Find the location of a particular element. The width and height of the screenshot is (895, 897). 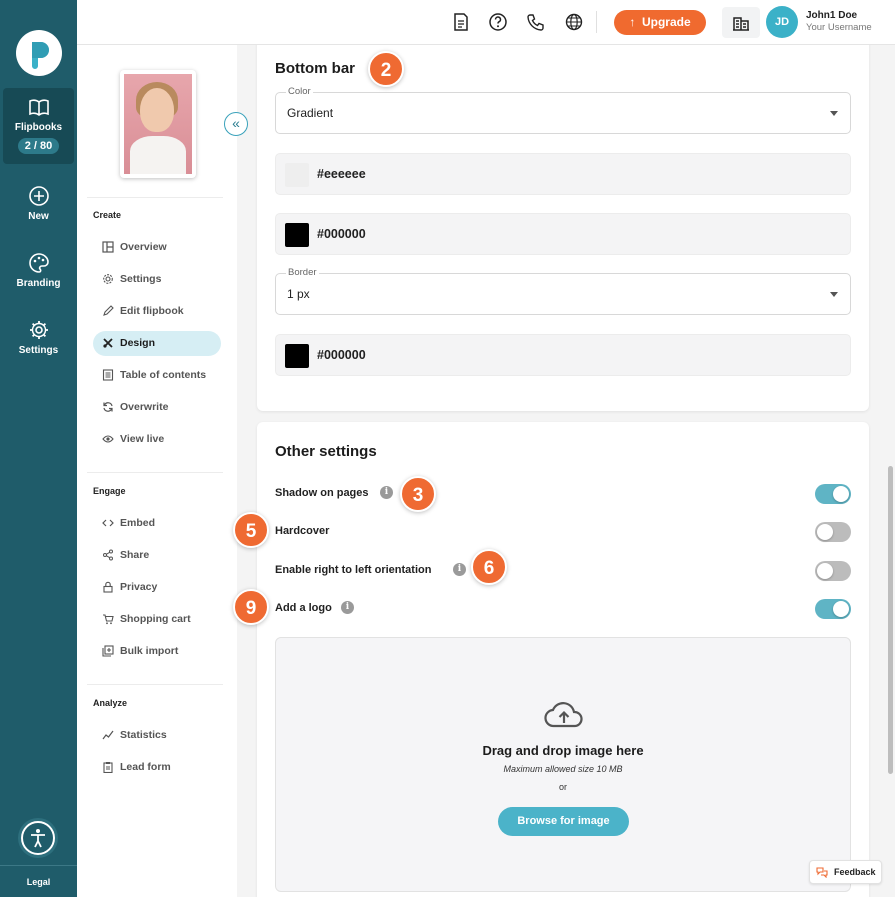

app-logo is located at coordinates (39, 53).